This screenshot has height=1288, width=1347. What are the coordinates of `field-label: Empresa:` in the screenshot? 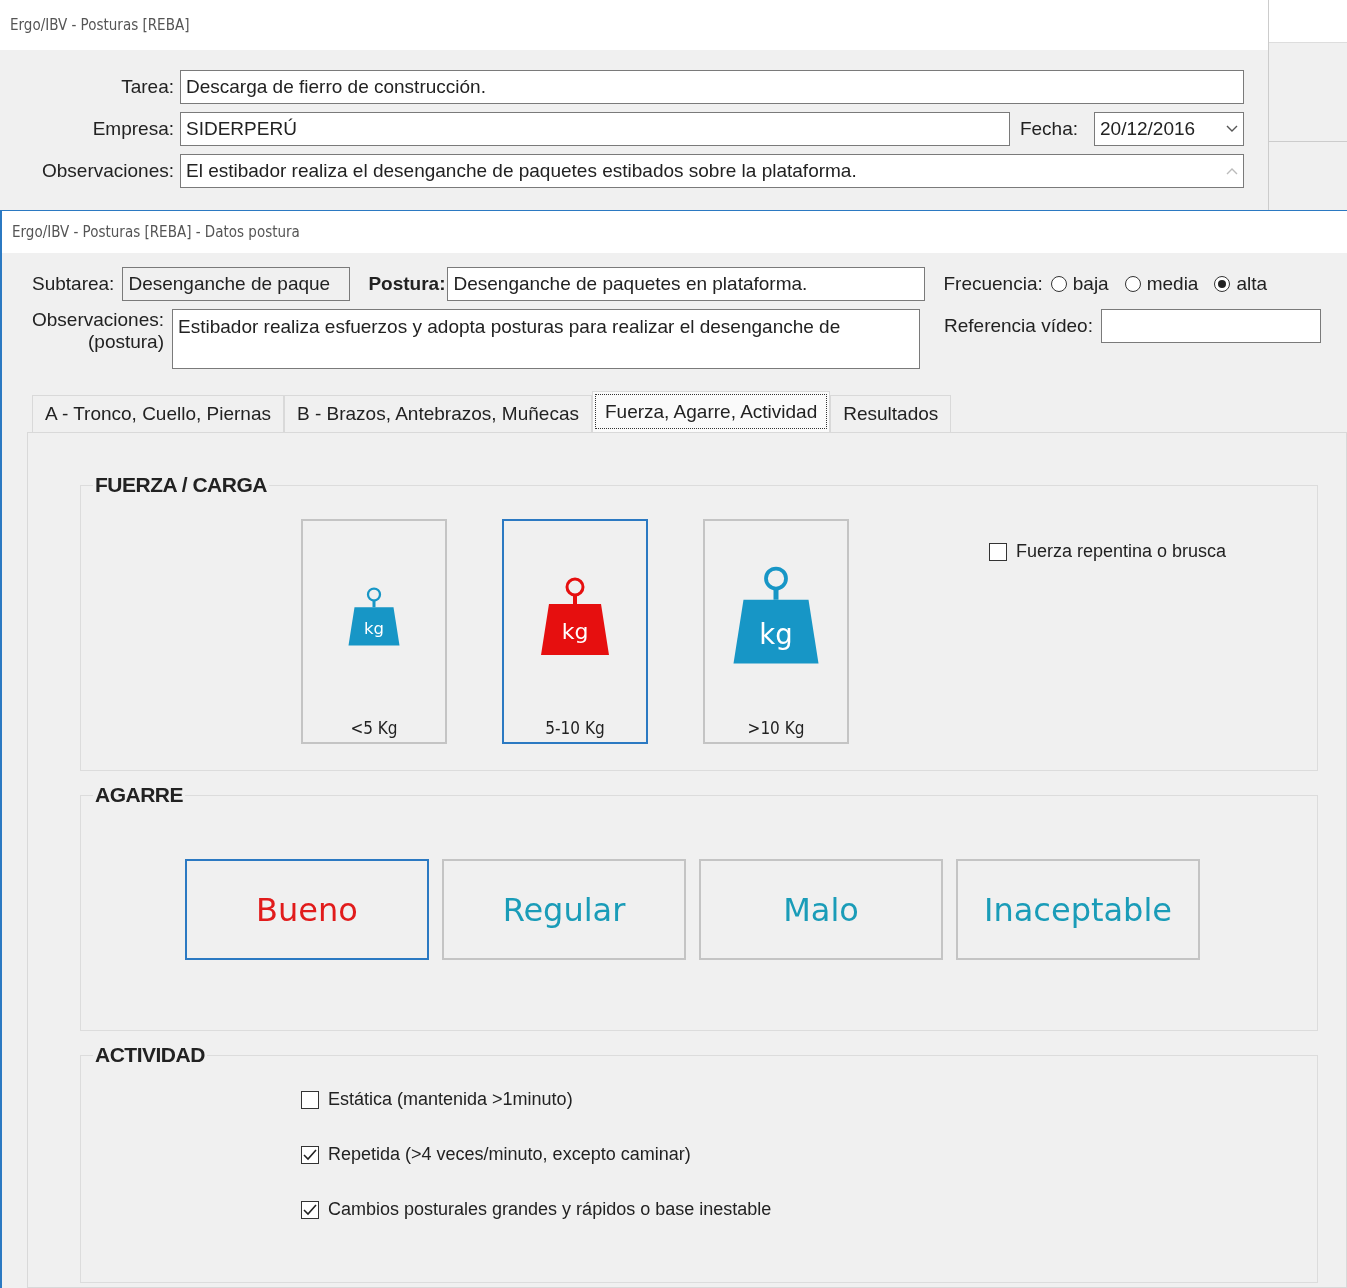 It's located at (133, 129).